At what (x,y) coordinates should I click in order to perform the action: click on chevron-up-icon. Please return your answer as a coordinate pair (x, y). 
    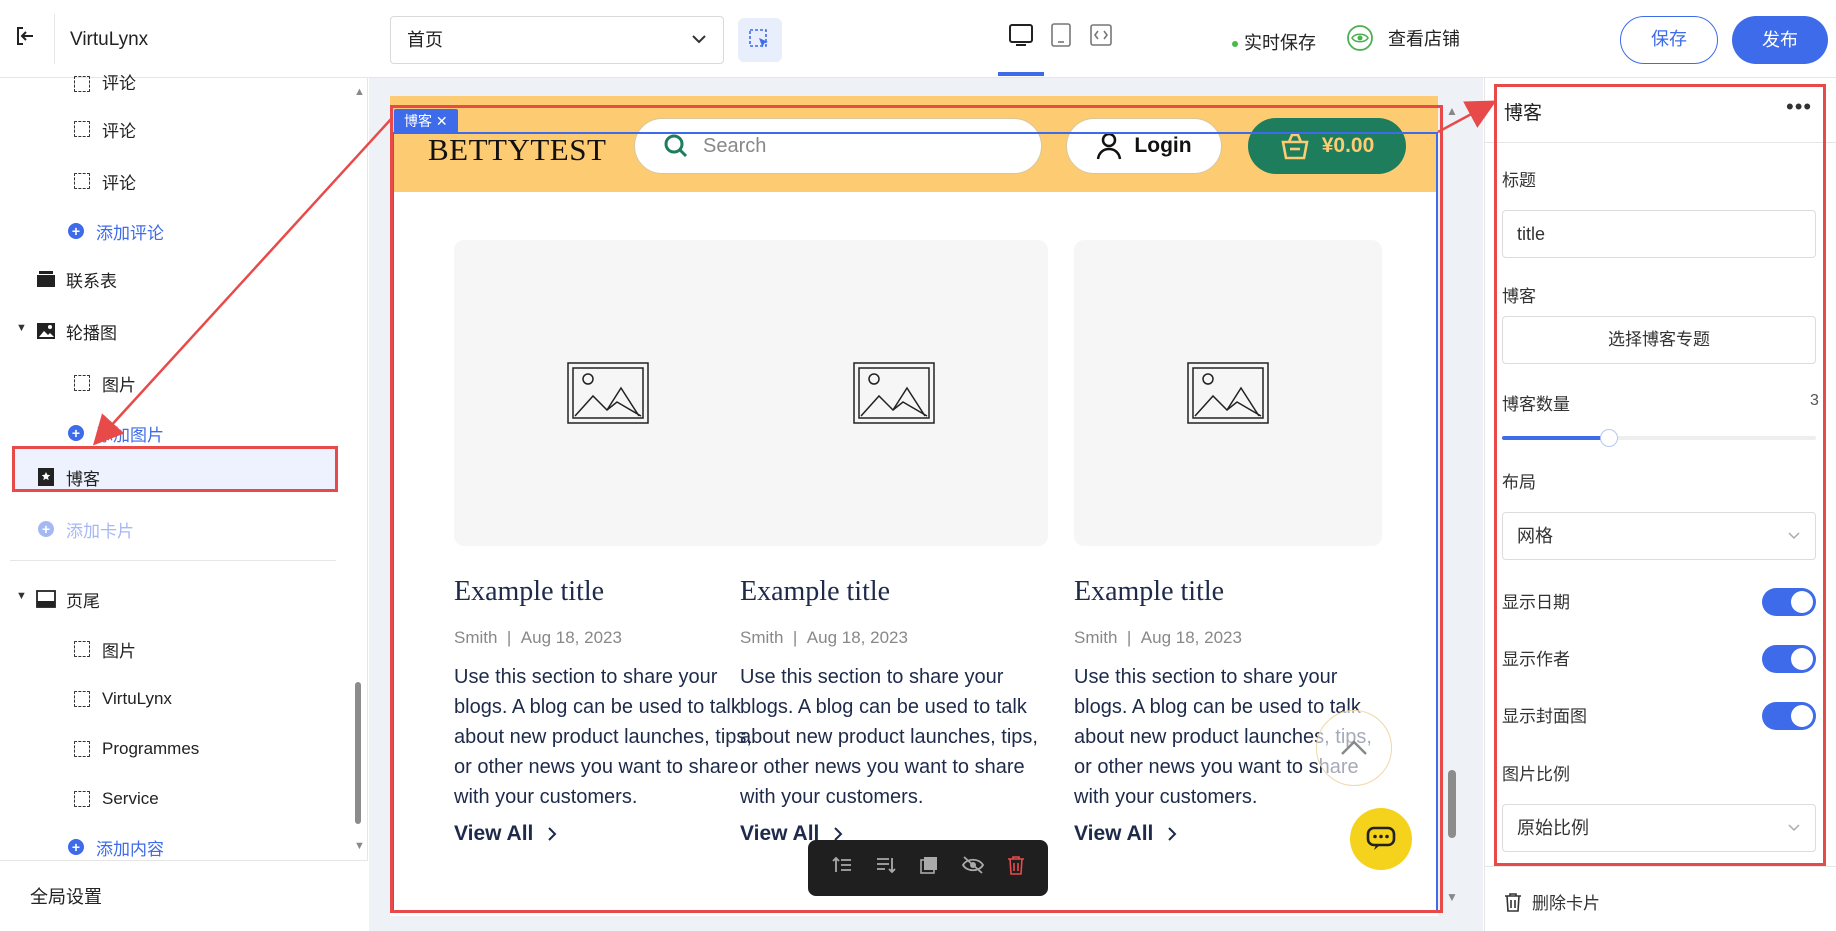
    Looking at the image, I should click on (1354, 747).